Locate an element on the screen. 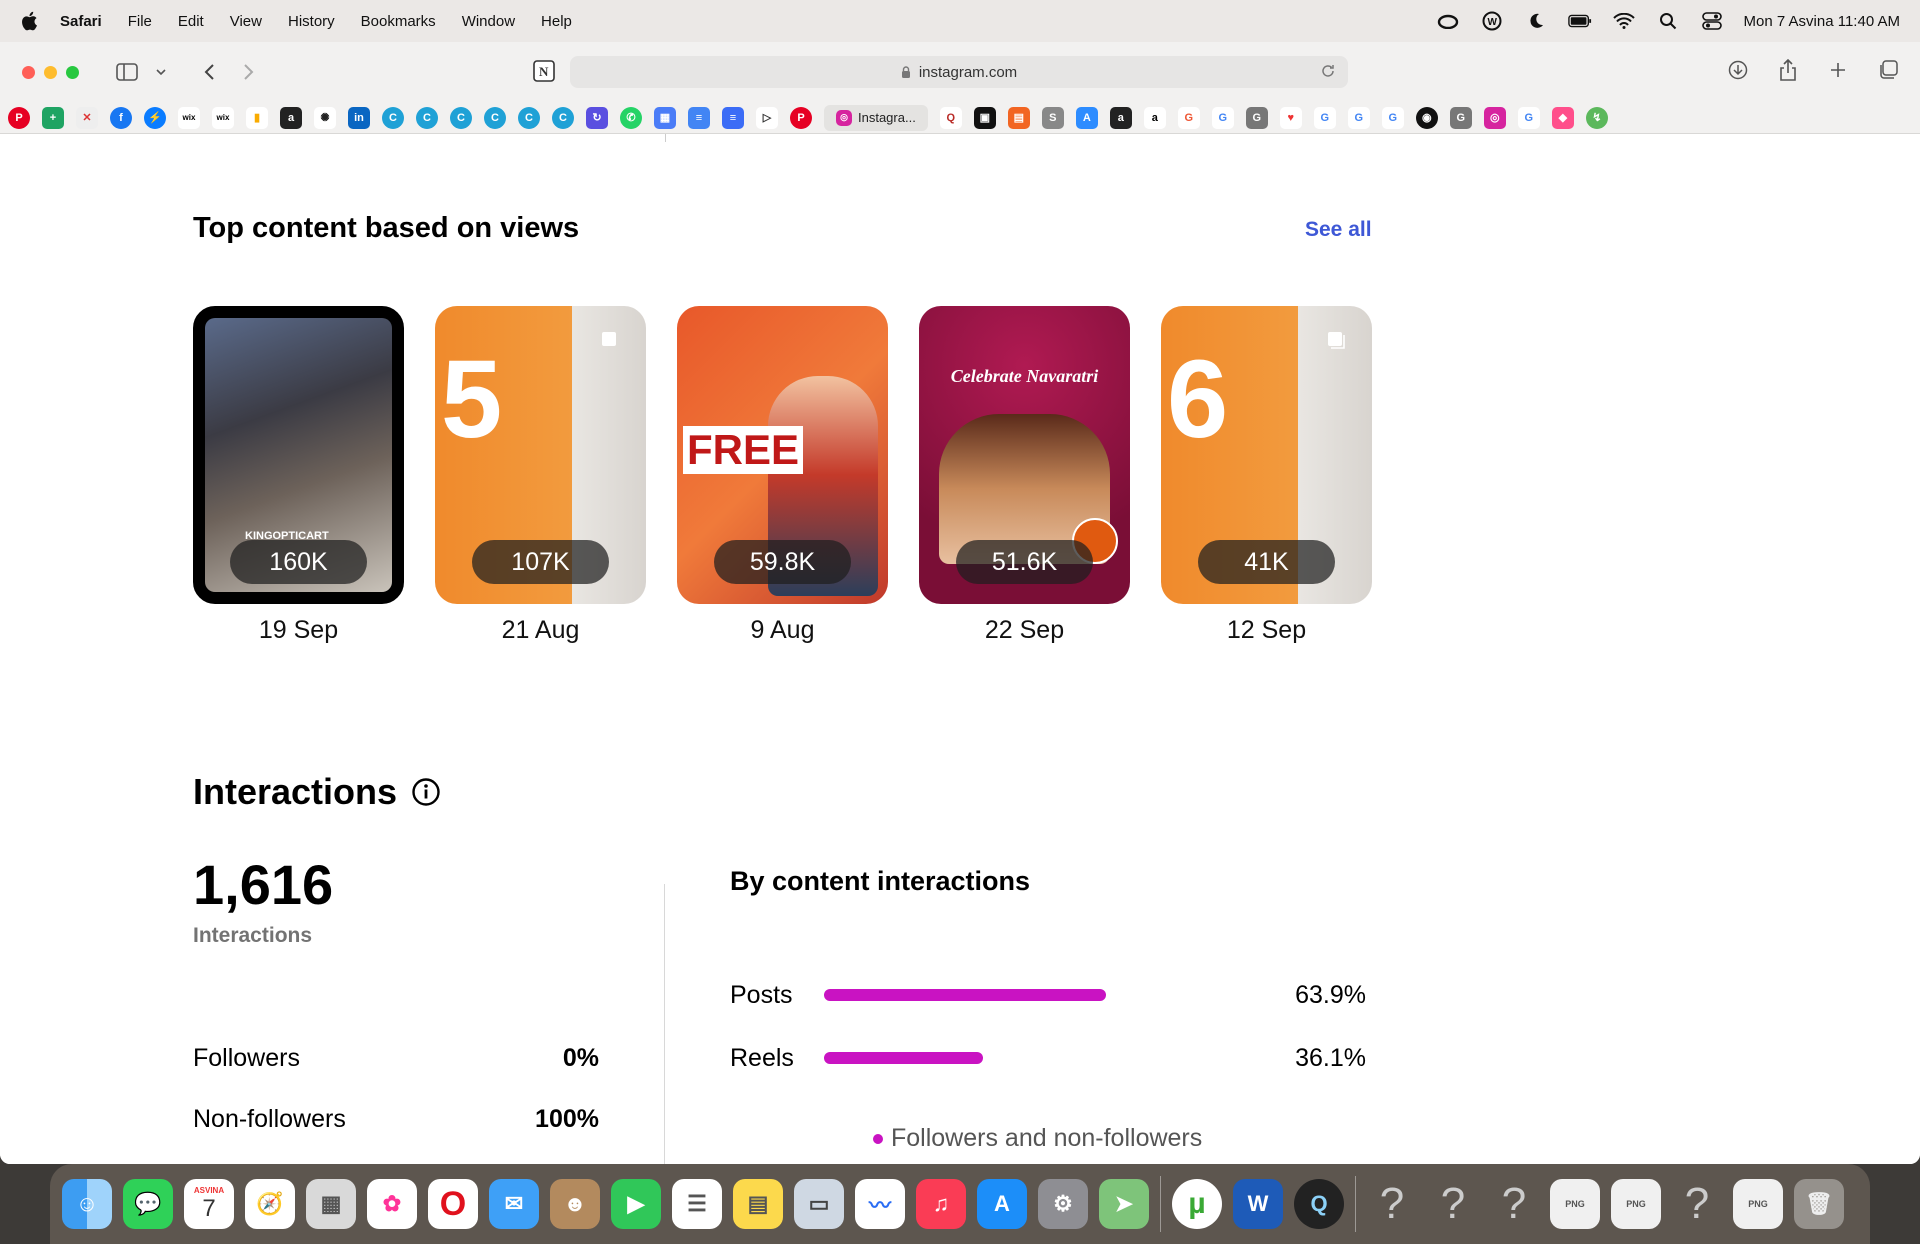  bookmark-icon: ↻ is located at coordinates (597, 117).